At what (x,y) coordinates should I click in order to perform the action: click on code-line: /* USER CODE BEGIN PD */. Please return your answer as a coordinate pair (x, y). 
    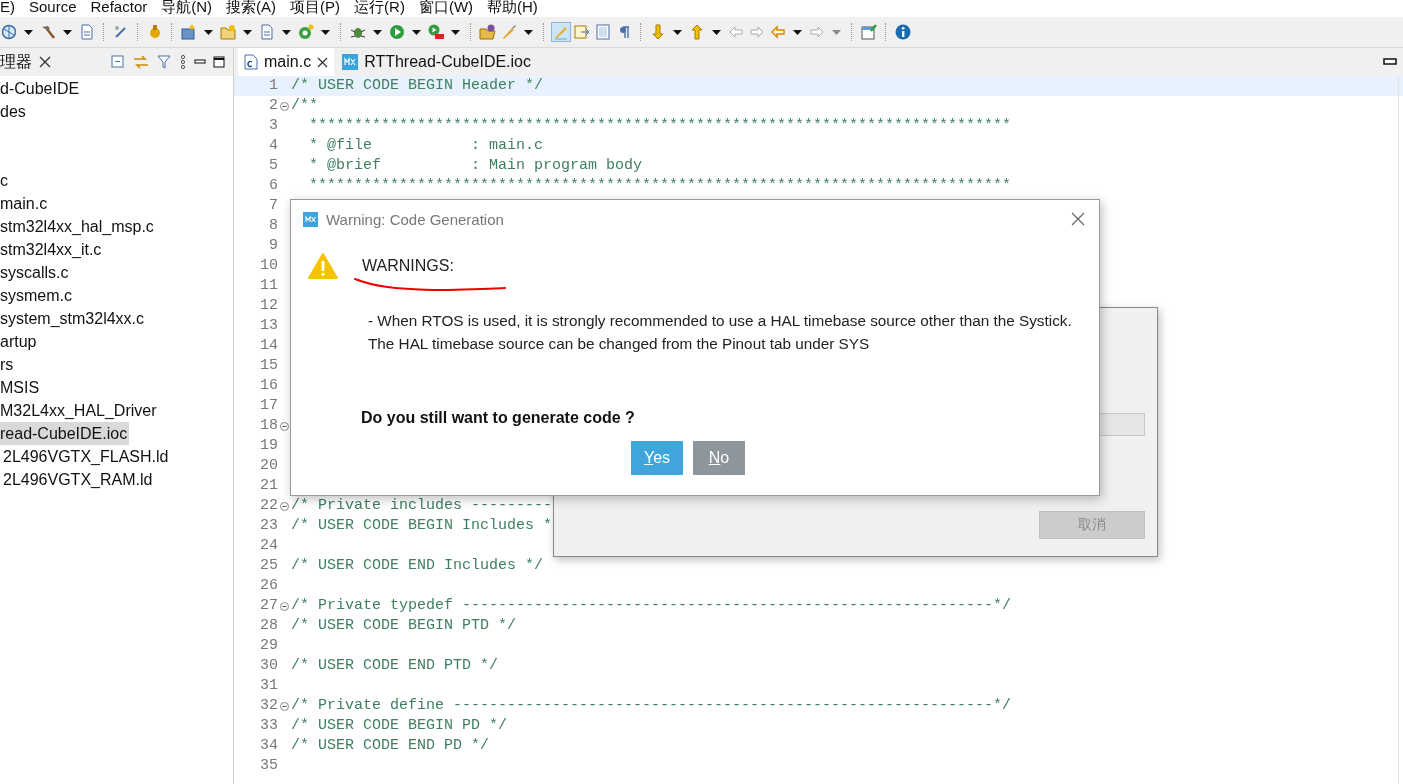
    Looking at the image, I should click on (399, 726).